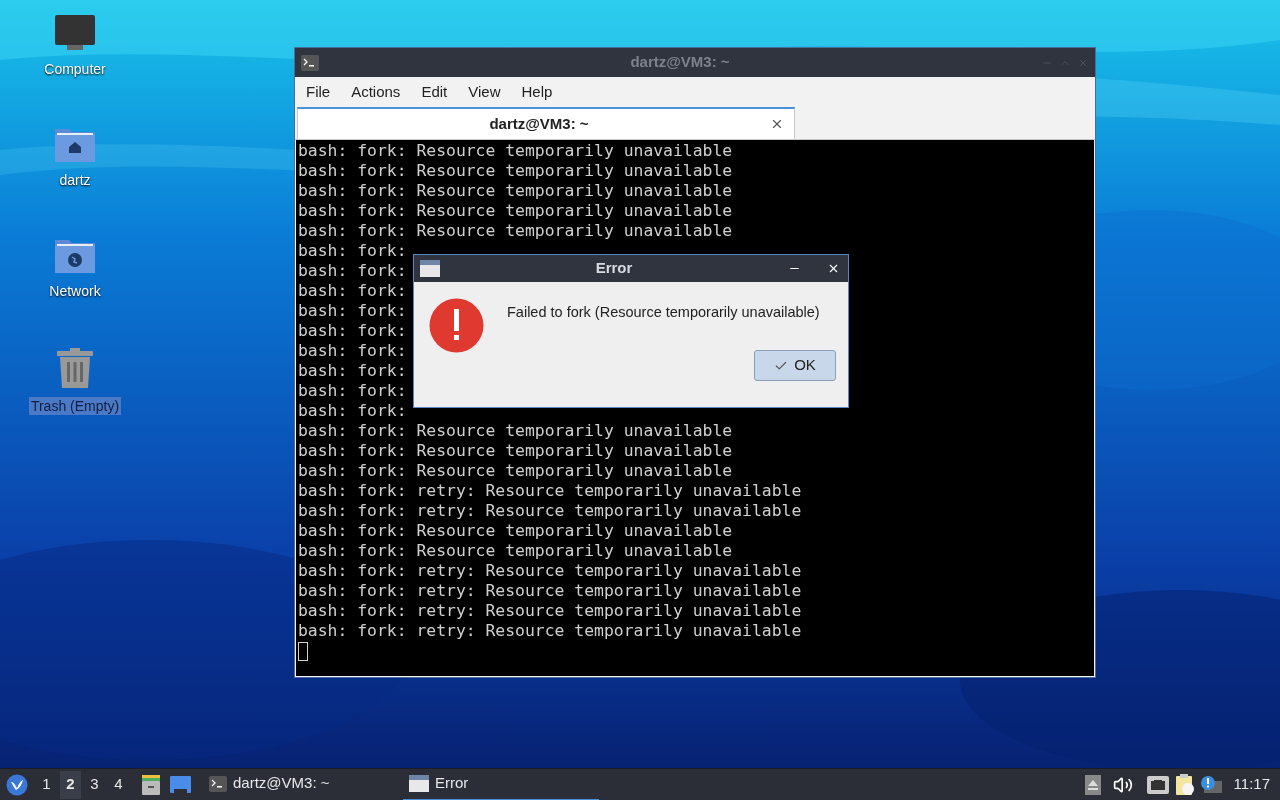  I want to click on desktop-icon-label: dartz, so click(75, 180).